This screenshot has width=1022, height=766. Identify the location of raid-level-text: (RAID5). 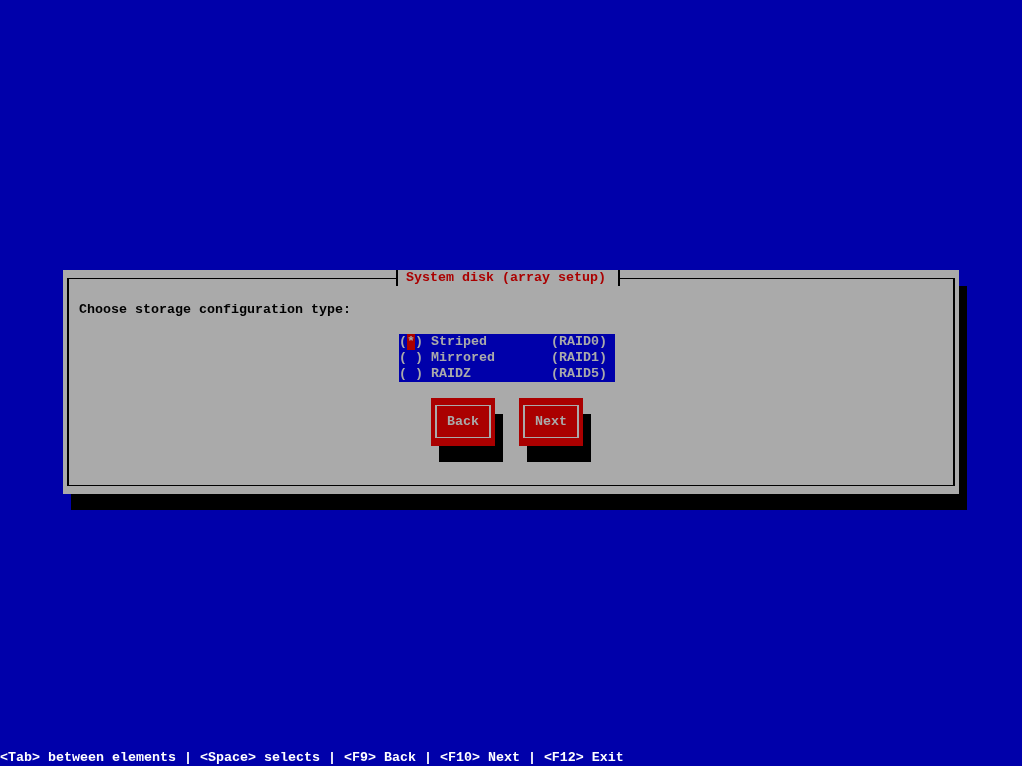
(579, 374).